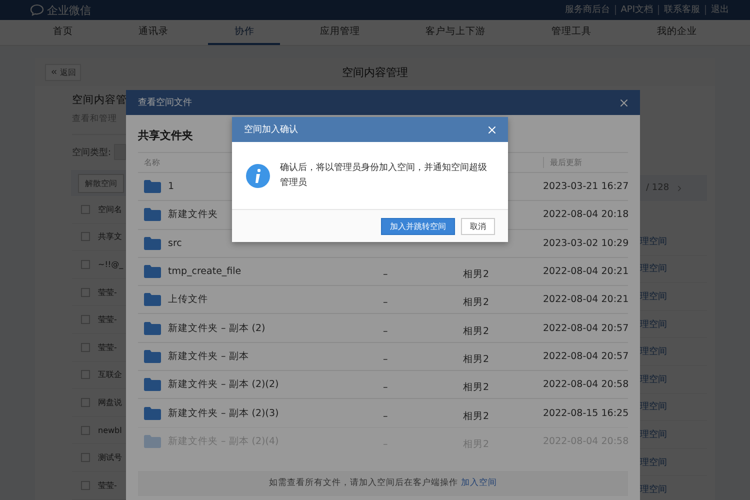 The image size is (750, 500). I want to click on top-link: 联系客服, so click(681, 10).